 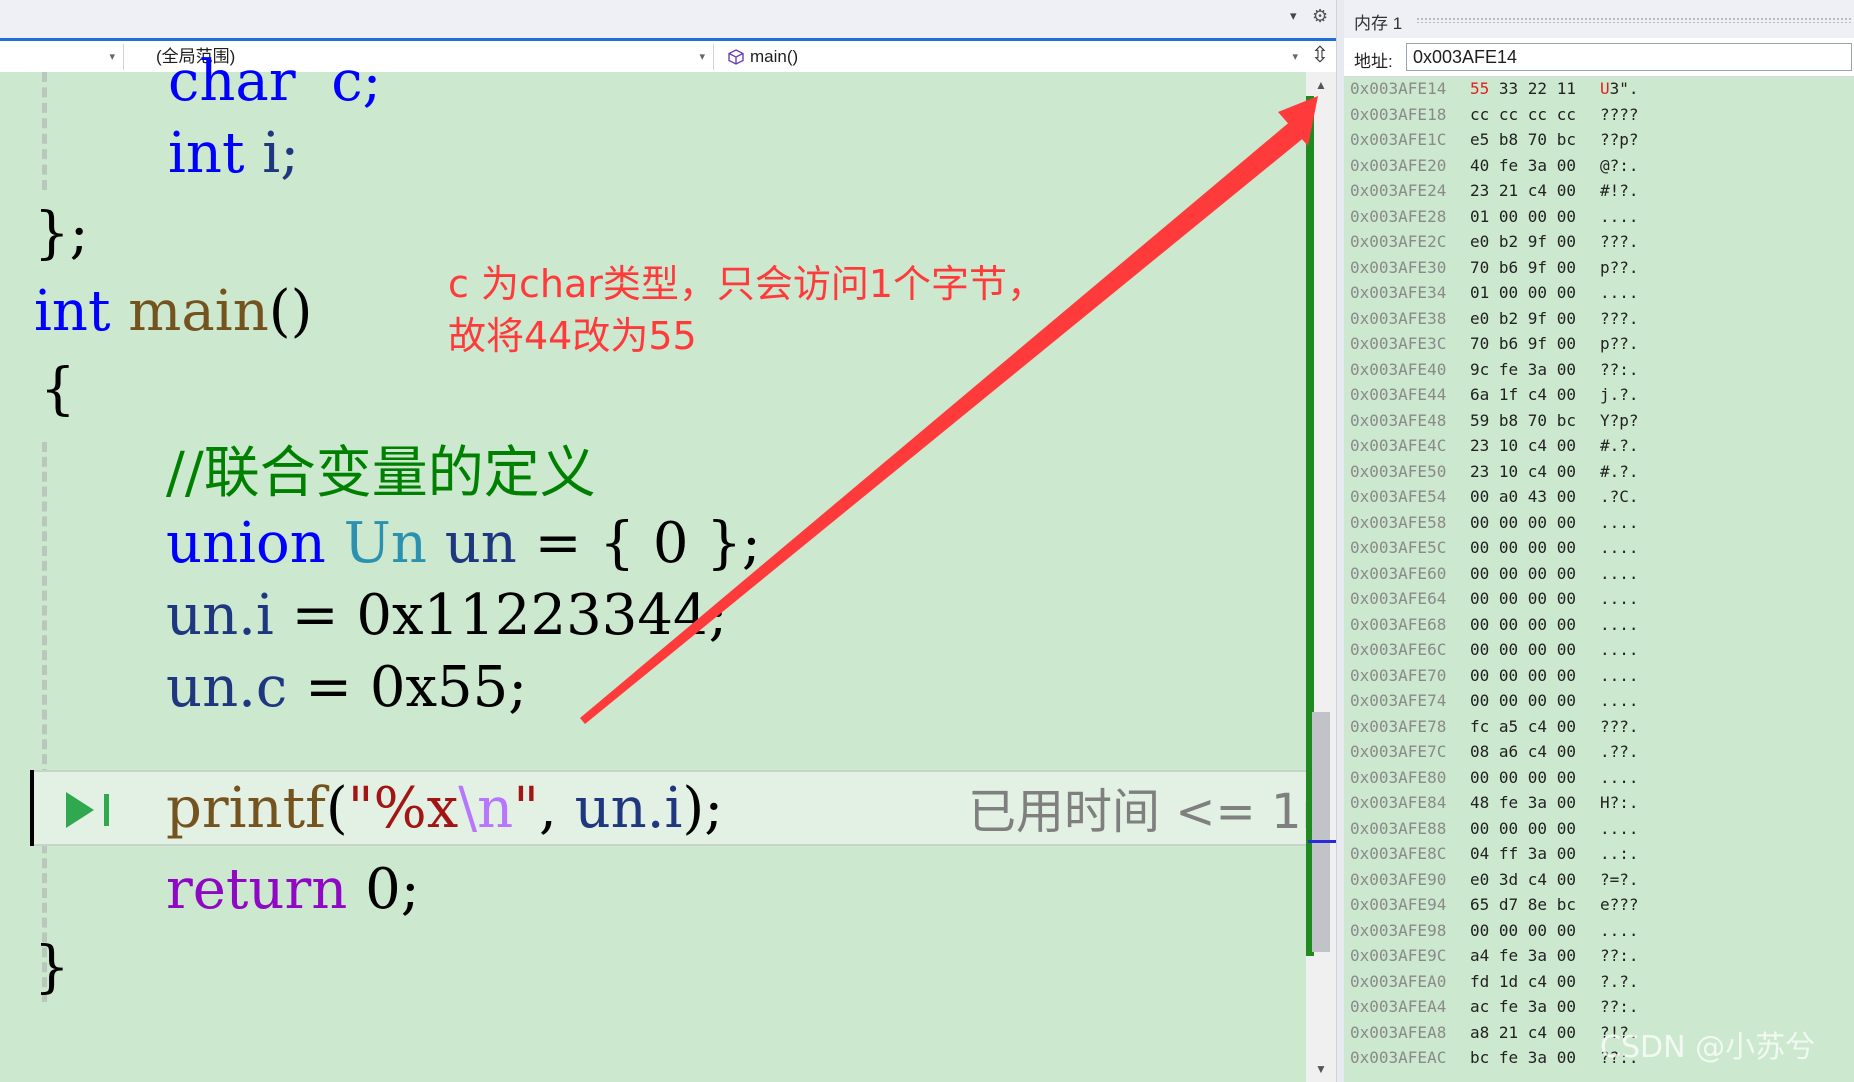 What do you see at coordinates (1599, 472) in the screenshot?
I see `memory-row: 0x003AFE50 23 10 c4 00 #.?.` at bounding box center [1599, 472].